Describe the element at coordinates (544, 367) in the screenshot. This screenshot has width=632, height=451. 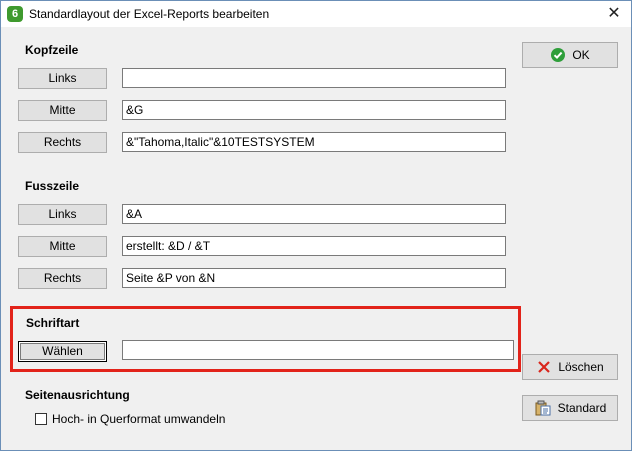
I see `delete-x-icon` at that location.